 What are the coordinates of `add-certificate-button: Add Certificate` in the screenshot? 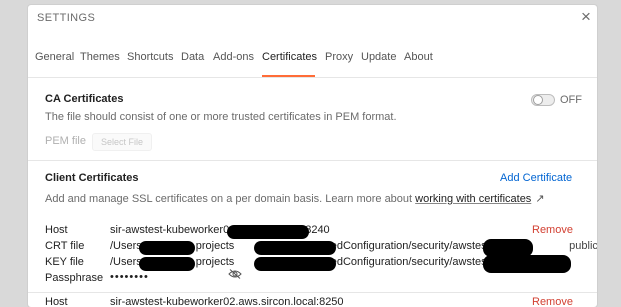 It's located at (536, 178).